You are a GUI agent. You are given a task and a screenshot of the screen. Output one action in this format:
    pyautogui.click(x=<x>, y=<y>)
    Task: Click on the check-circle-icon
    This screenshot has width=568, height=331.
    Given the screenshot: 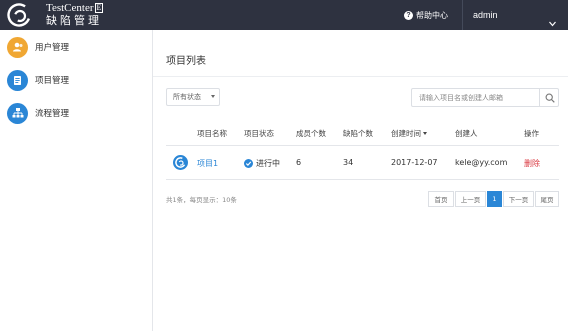 What is the action you would take?
    pyautogui.click(x=248, y=163)
    